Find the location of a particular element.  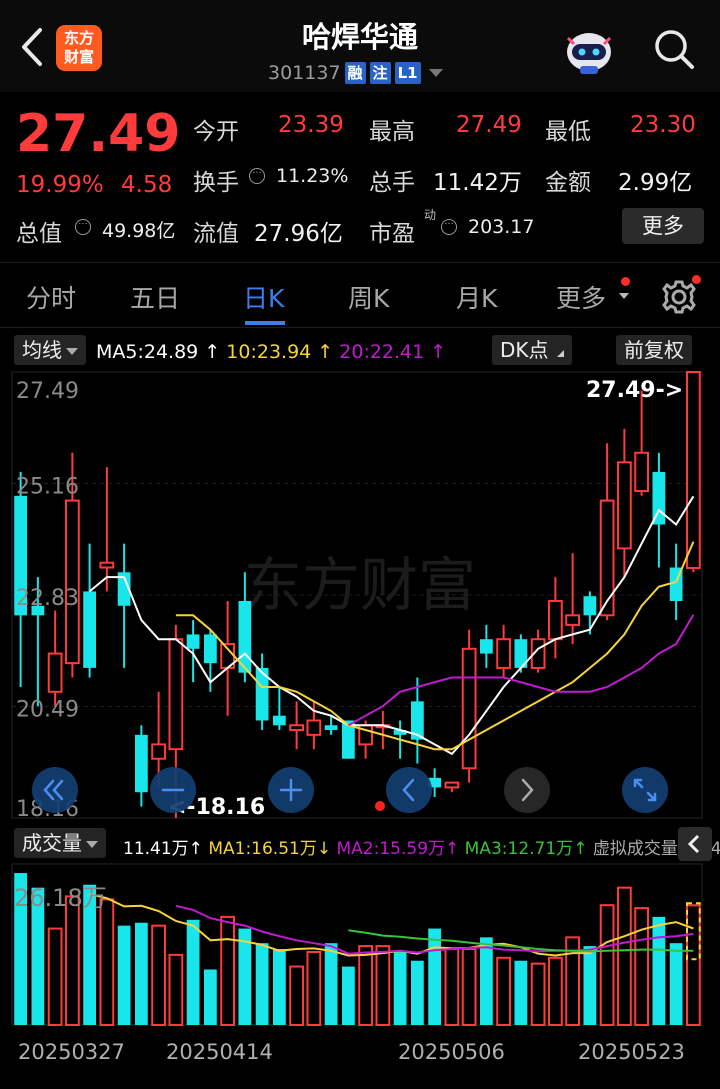

volume-axis-top: 26.18万 is located at coordinates (60, 898).